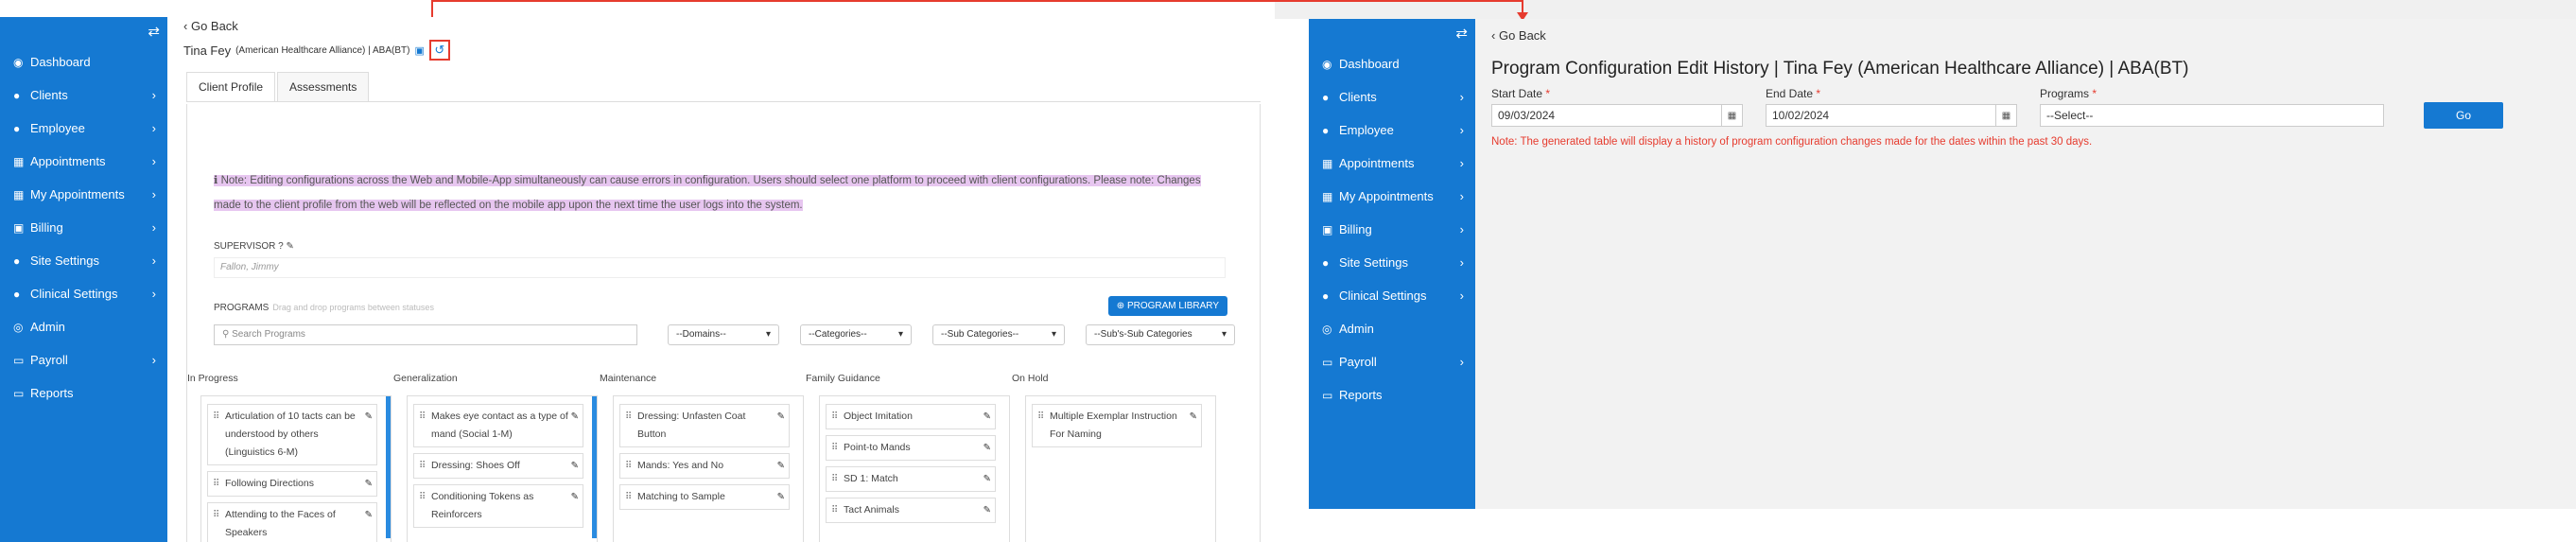 The image size is (2576, 542). I want to click on user-icon: ●, so click(1326, 295).